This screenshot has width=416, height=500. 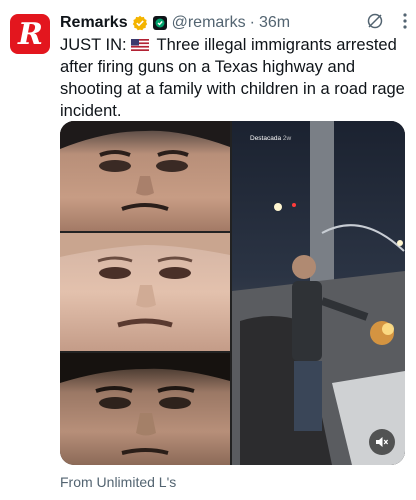 I want to click on author-handle: @remarks, so click(x=209, y=23).